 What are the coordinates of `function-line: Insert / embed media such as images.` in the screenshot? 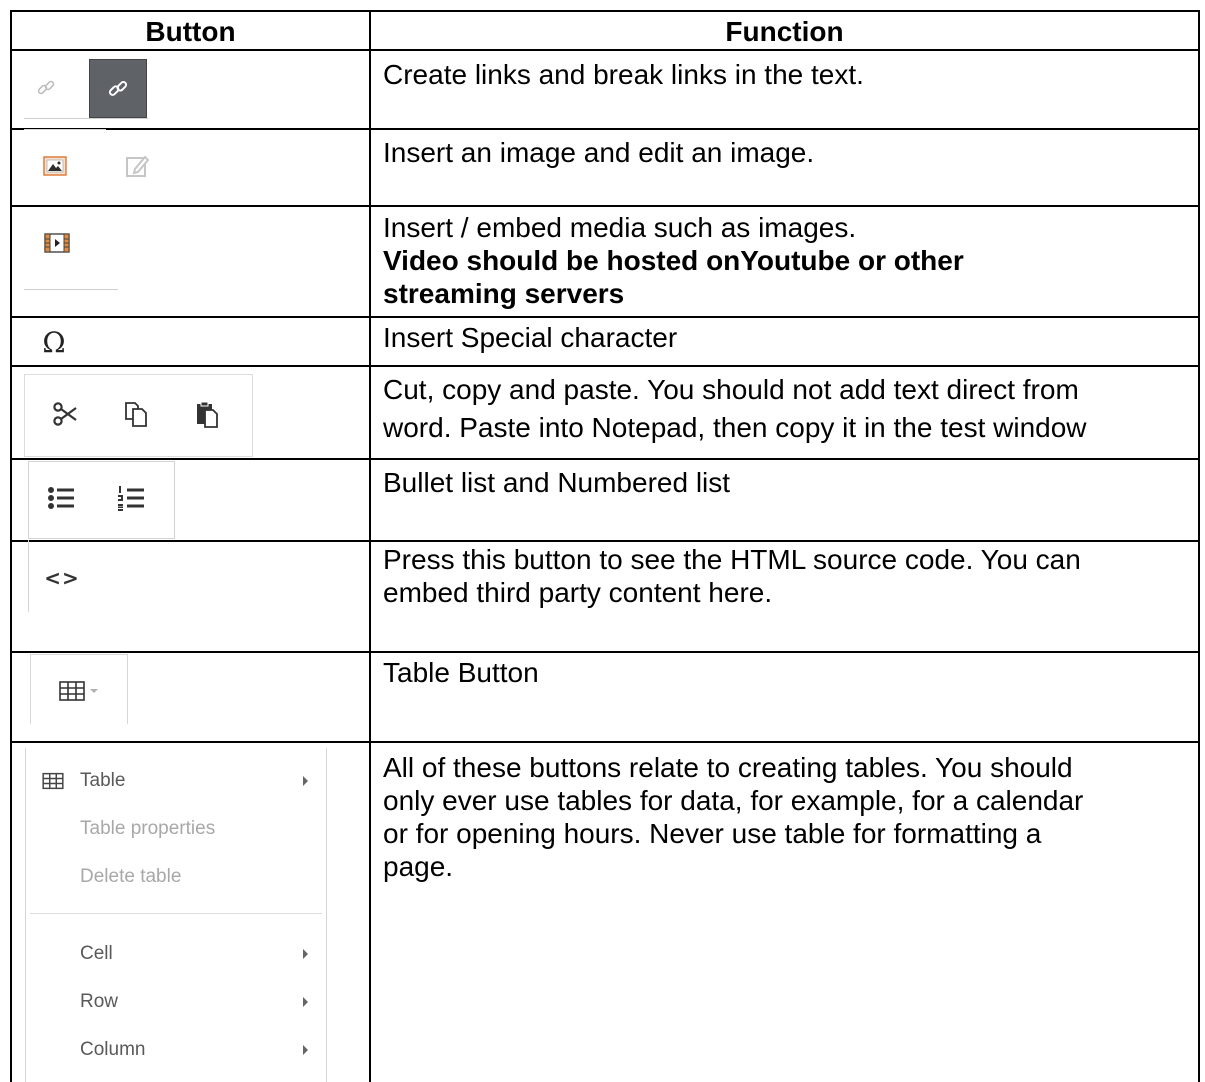 It's located at (620, 227).